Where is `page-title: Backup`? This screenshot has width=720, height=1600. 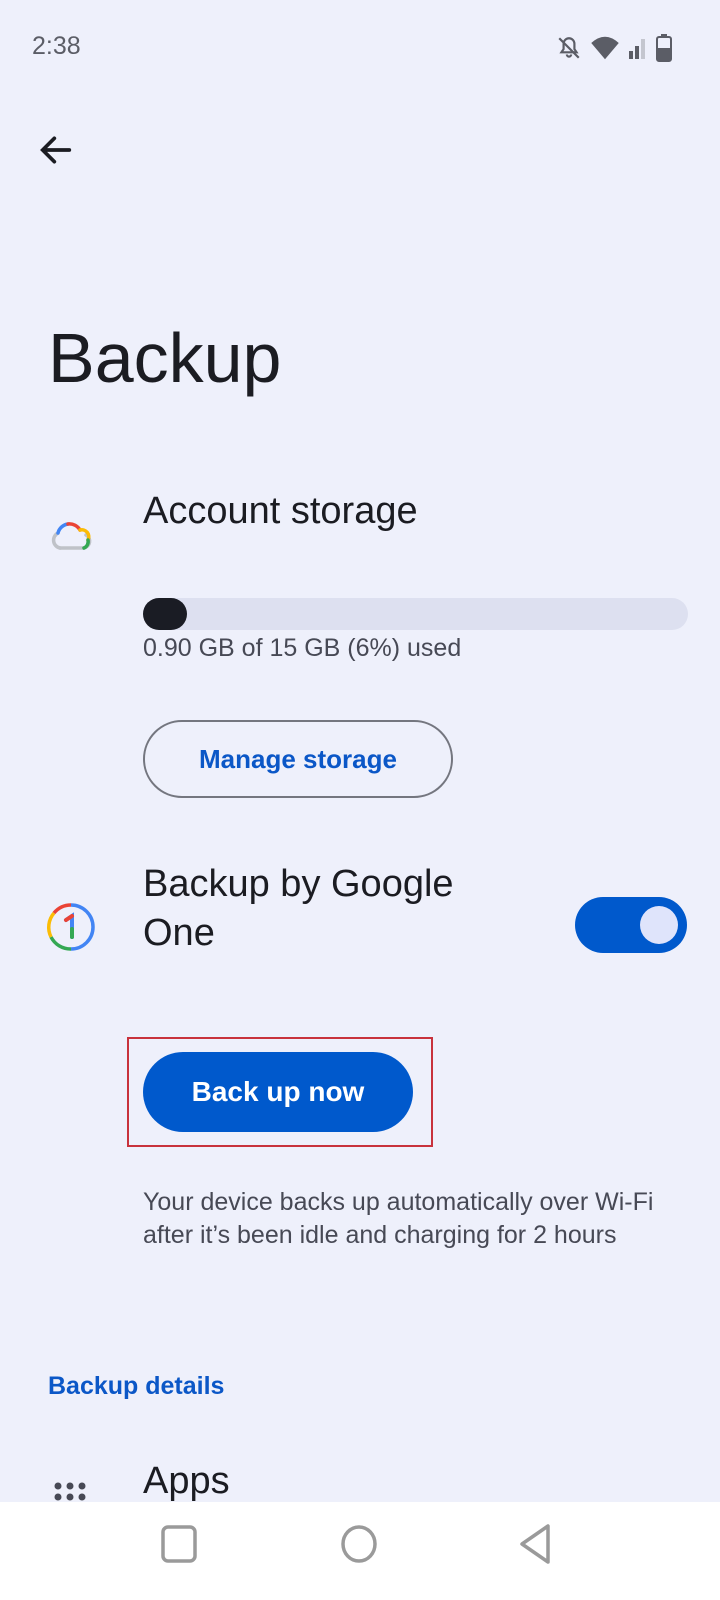 page-title: Backup is located at coordinates (165, 358).